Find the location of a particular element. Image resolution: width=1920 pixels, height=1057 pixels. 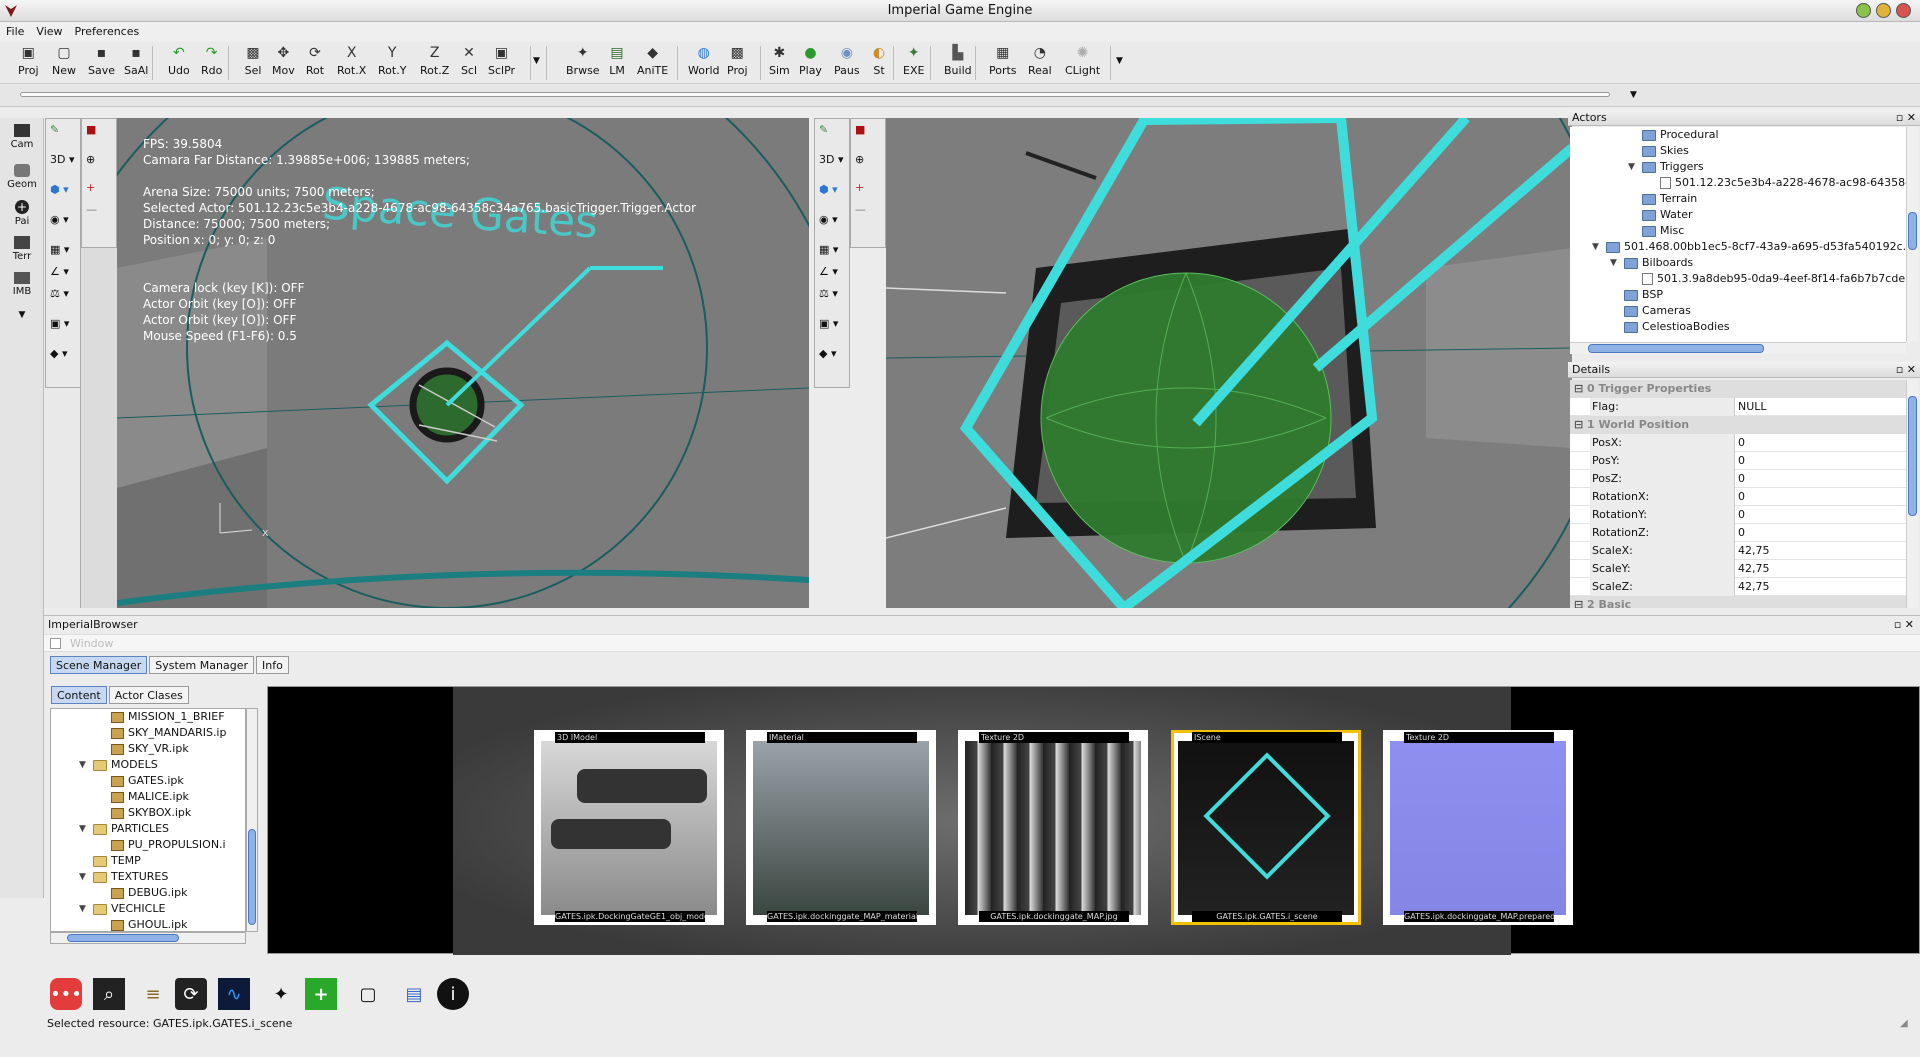

minus-icon: — is located at coordinates (91, 209).